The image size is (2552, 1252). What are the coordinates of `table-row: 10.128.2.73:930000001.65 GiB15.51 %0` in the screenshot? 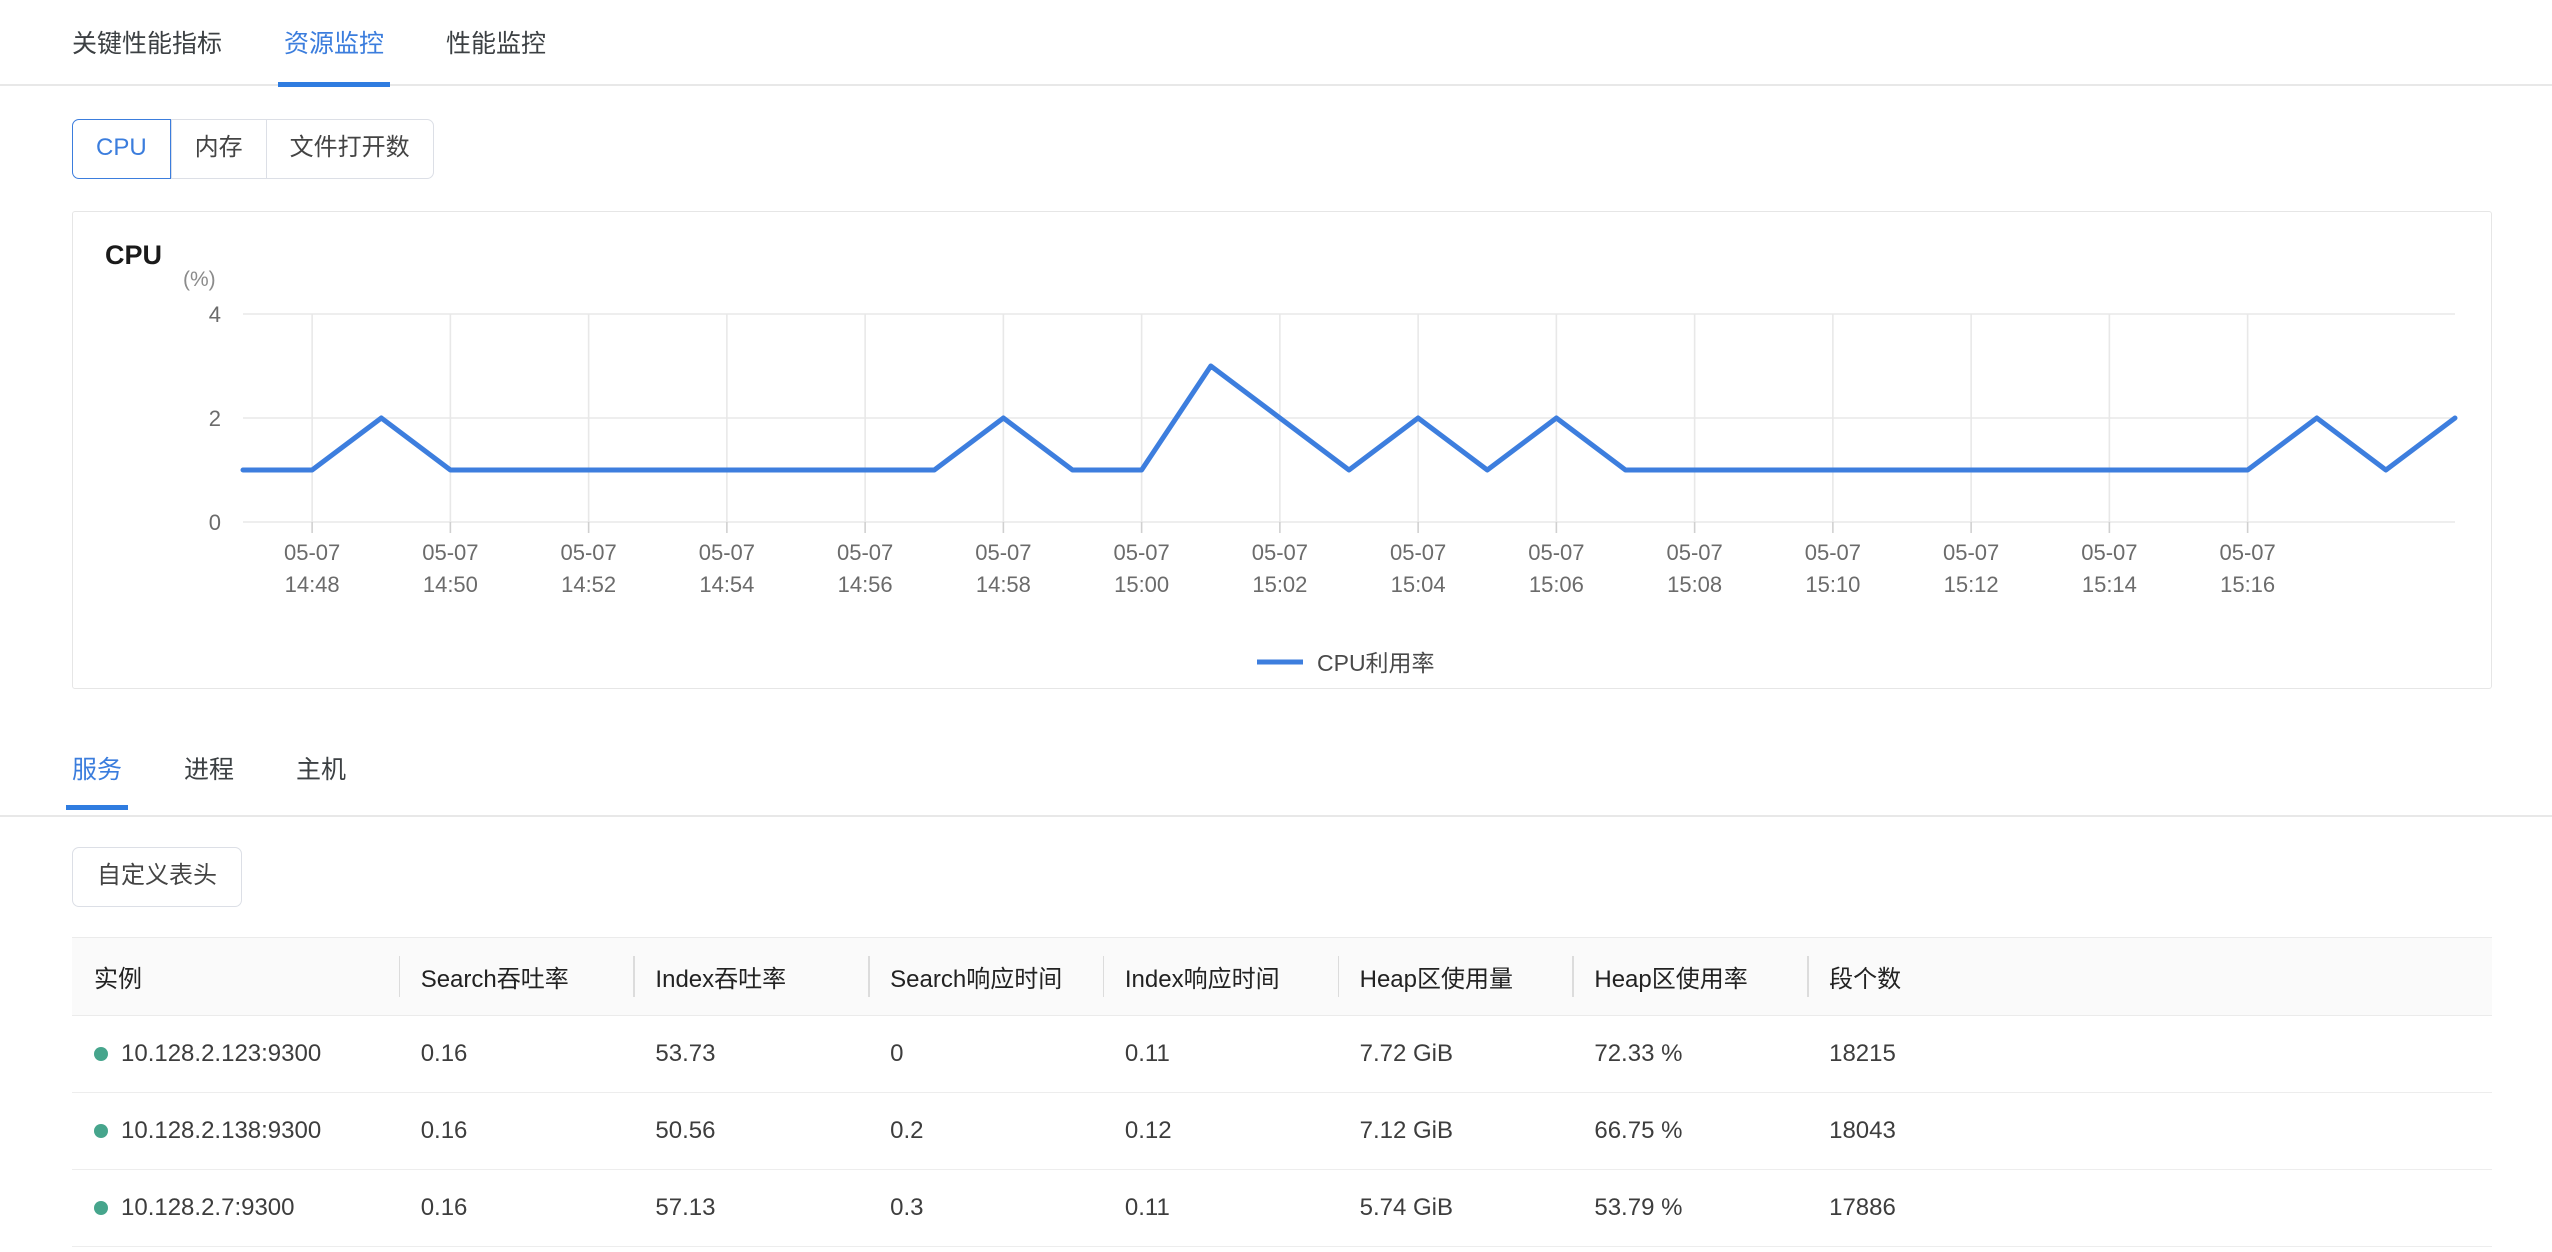 It's located at (1282, 1249).